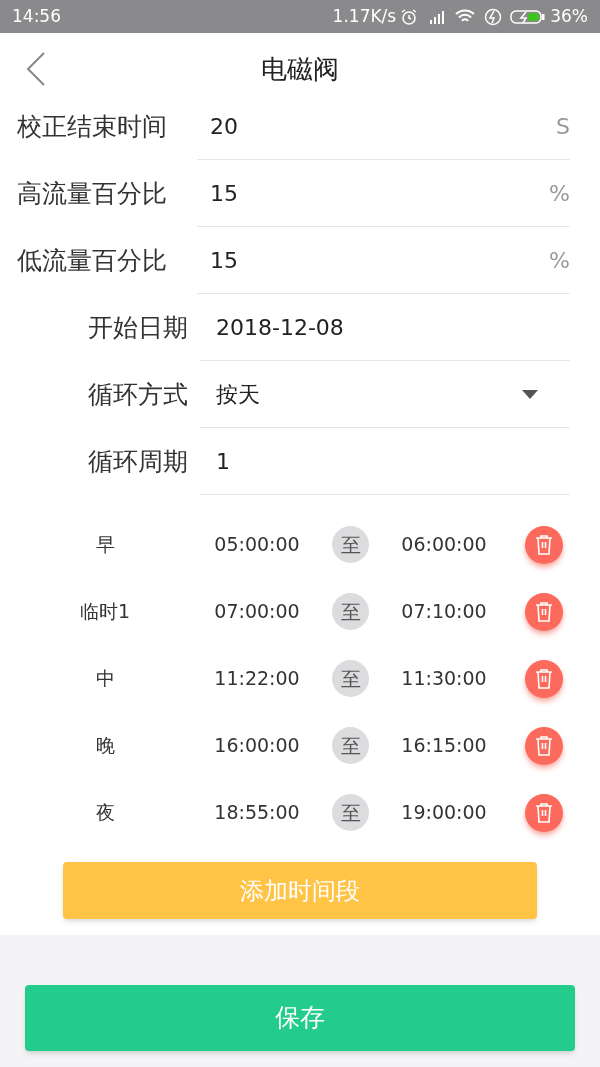 The image size is (600, 1067). Describe the element at coordinates (300, 69) in the screenshot. I see `page-title: 电磁阀` at that location.